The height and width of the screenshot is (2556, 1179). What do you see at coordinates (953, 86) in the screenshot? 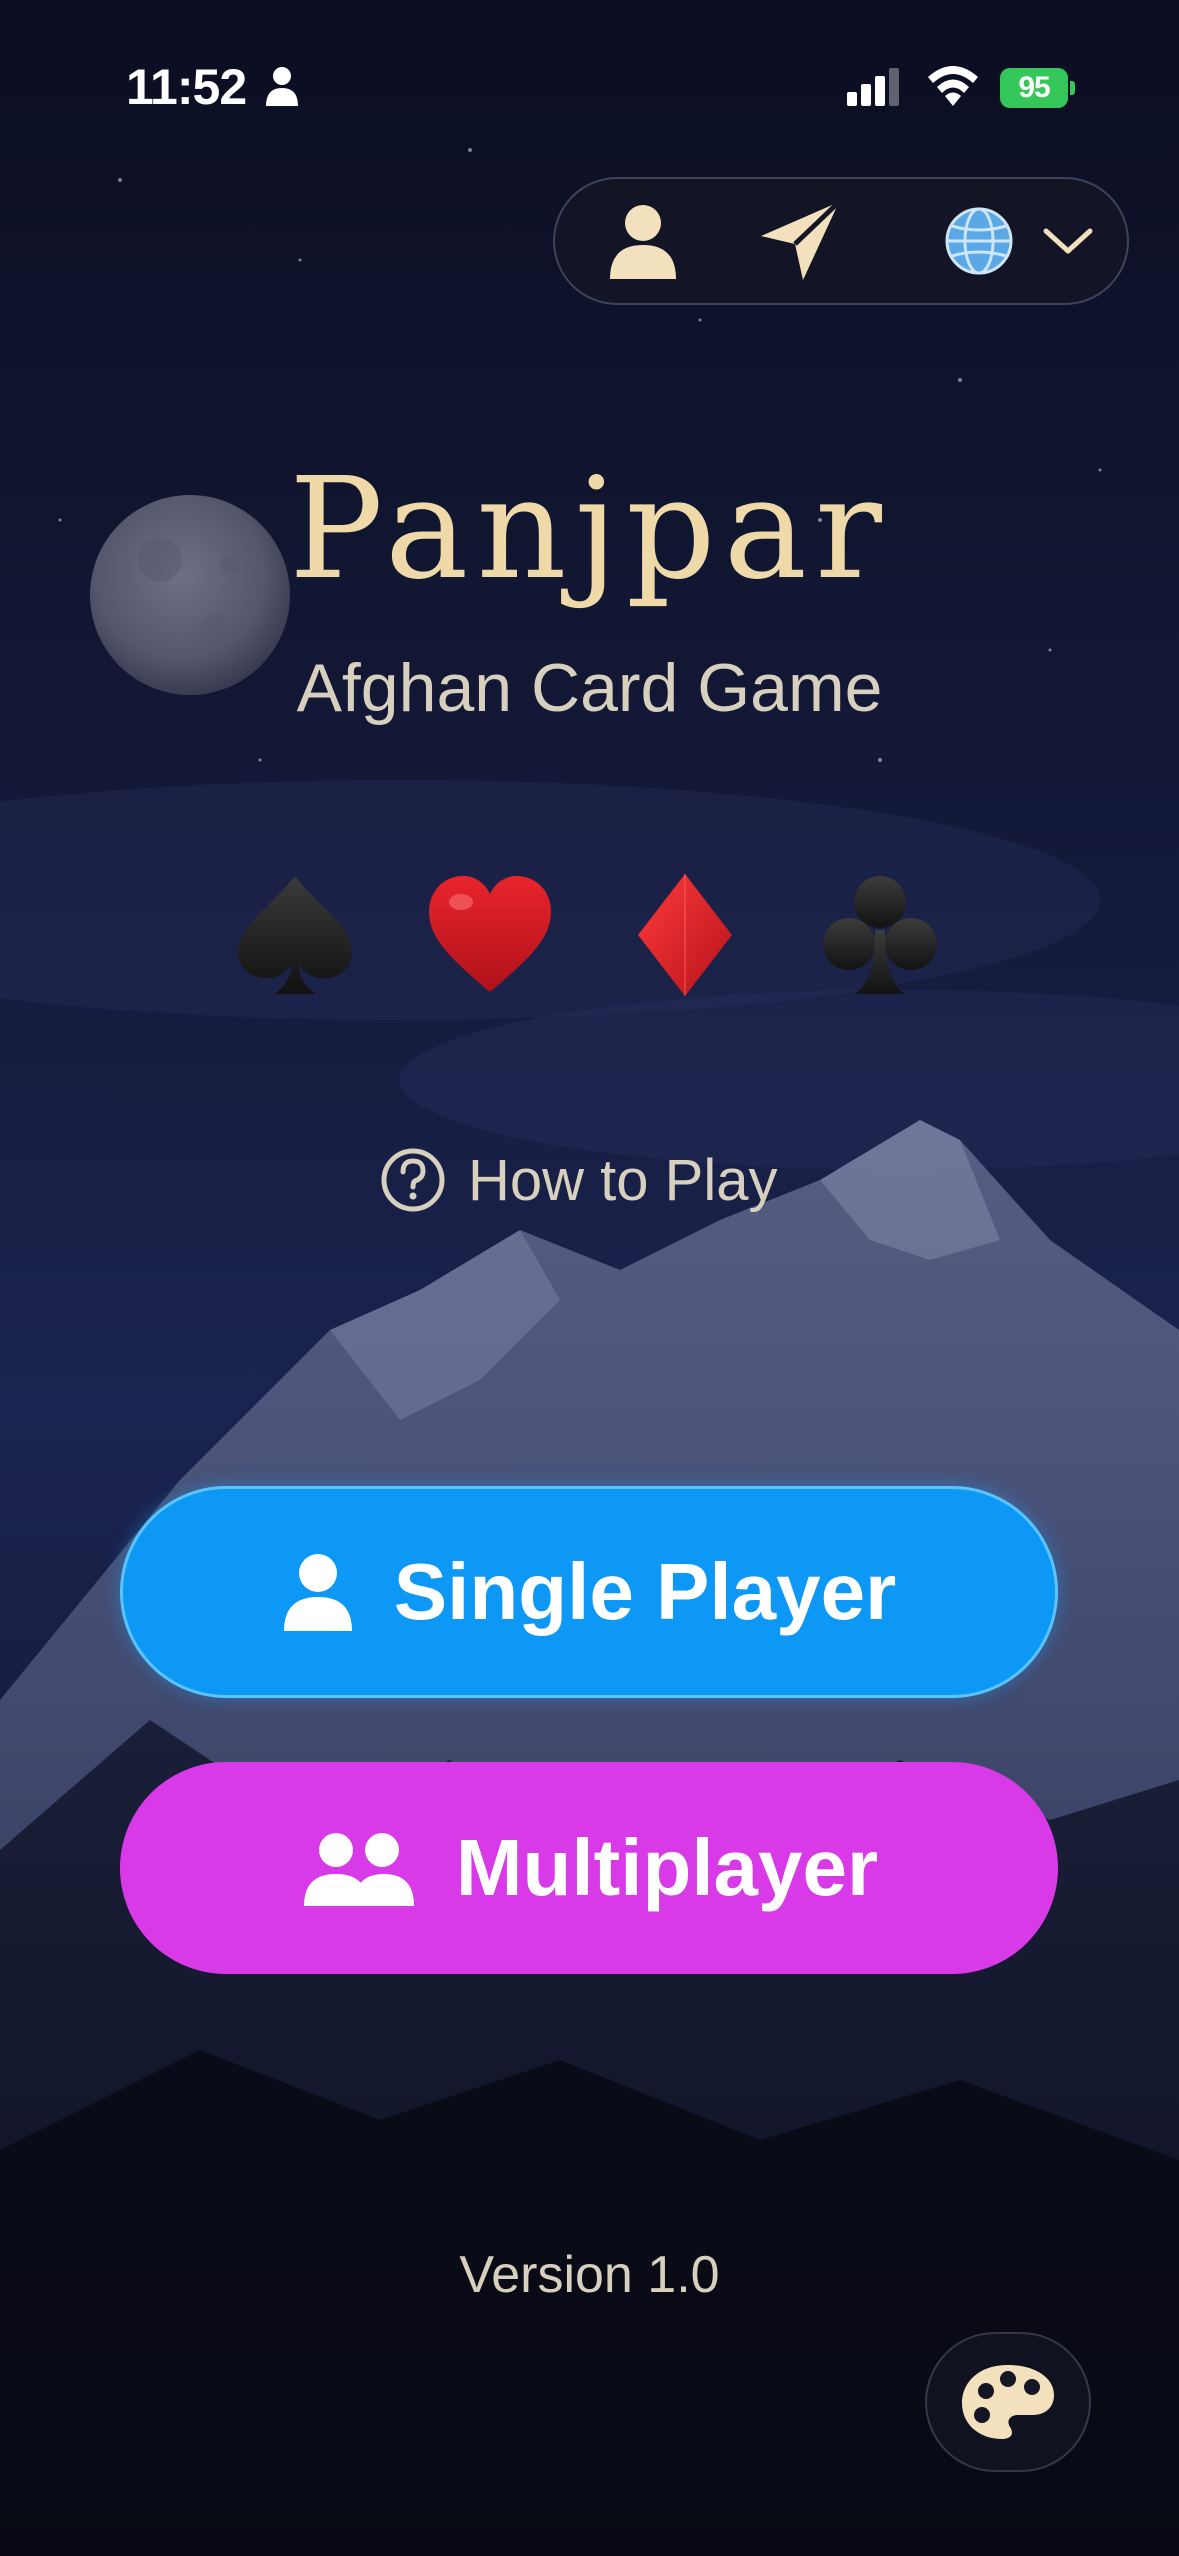
I see `wifi-icon` at bounding box center [953, 86].